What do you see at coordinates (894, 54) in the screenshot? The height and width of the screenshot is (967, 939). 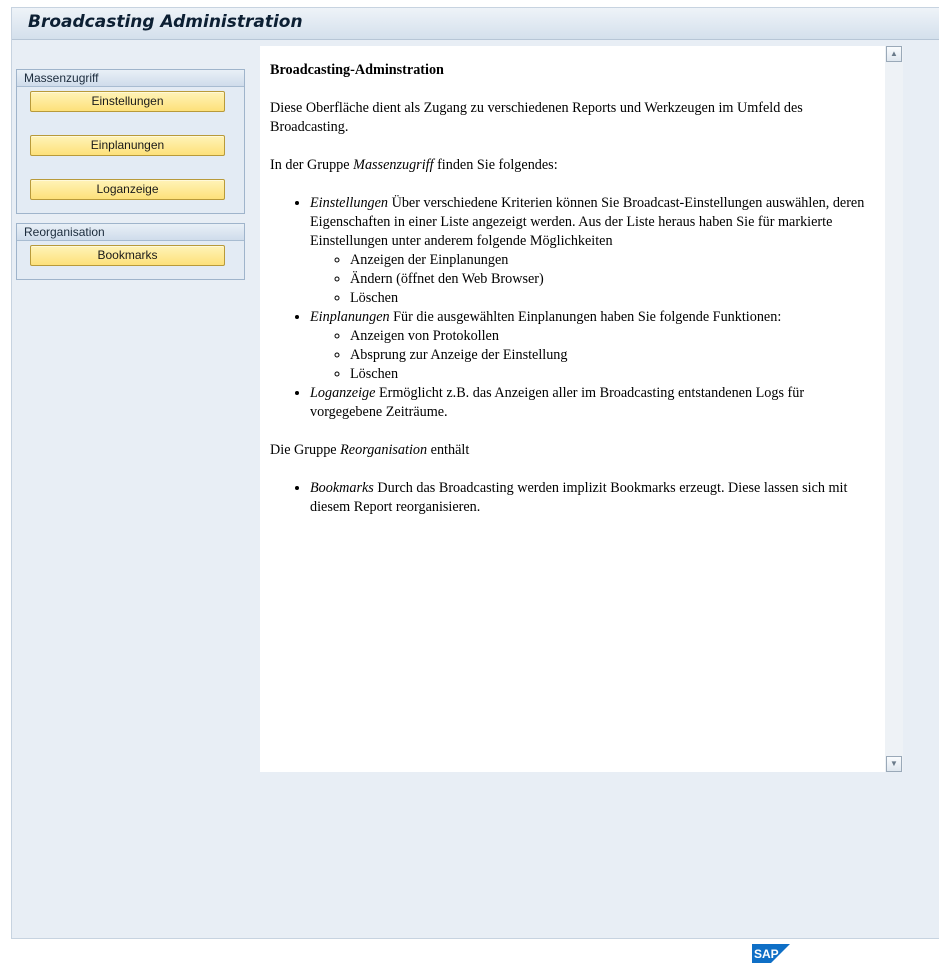 I see `scroll-up-arrow-icon: ▲` at bounding box center [894, 54].